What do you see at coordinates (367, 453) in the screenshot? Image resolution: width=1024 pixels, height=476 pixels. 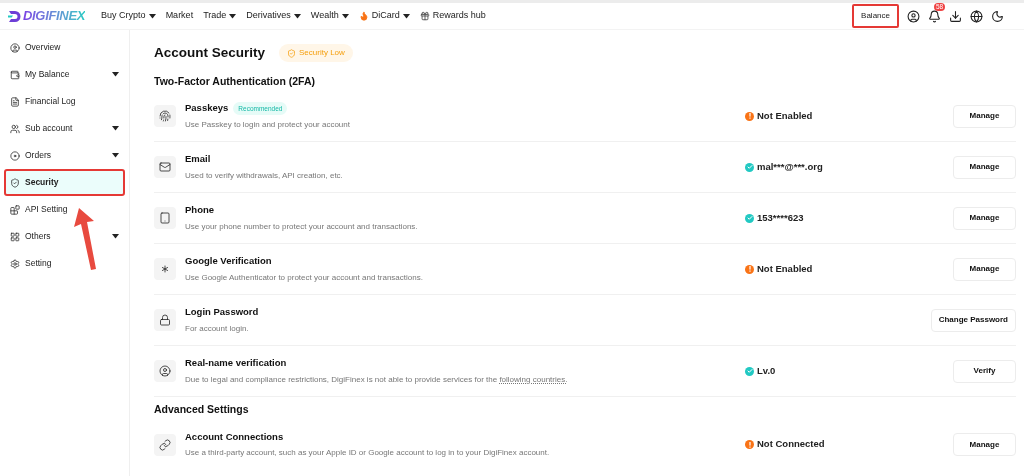 I see `setting-description: Use a third-party account, such as your Apple ID or Google account to log in to your DigiFinex account.` at bounding box center [367, 453].